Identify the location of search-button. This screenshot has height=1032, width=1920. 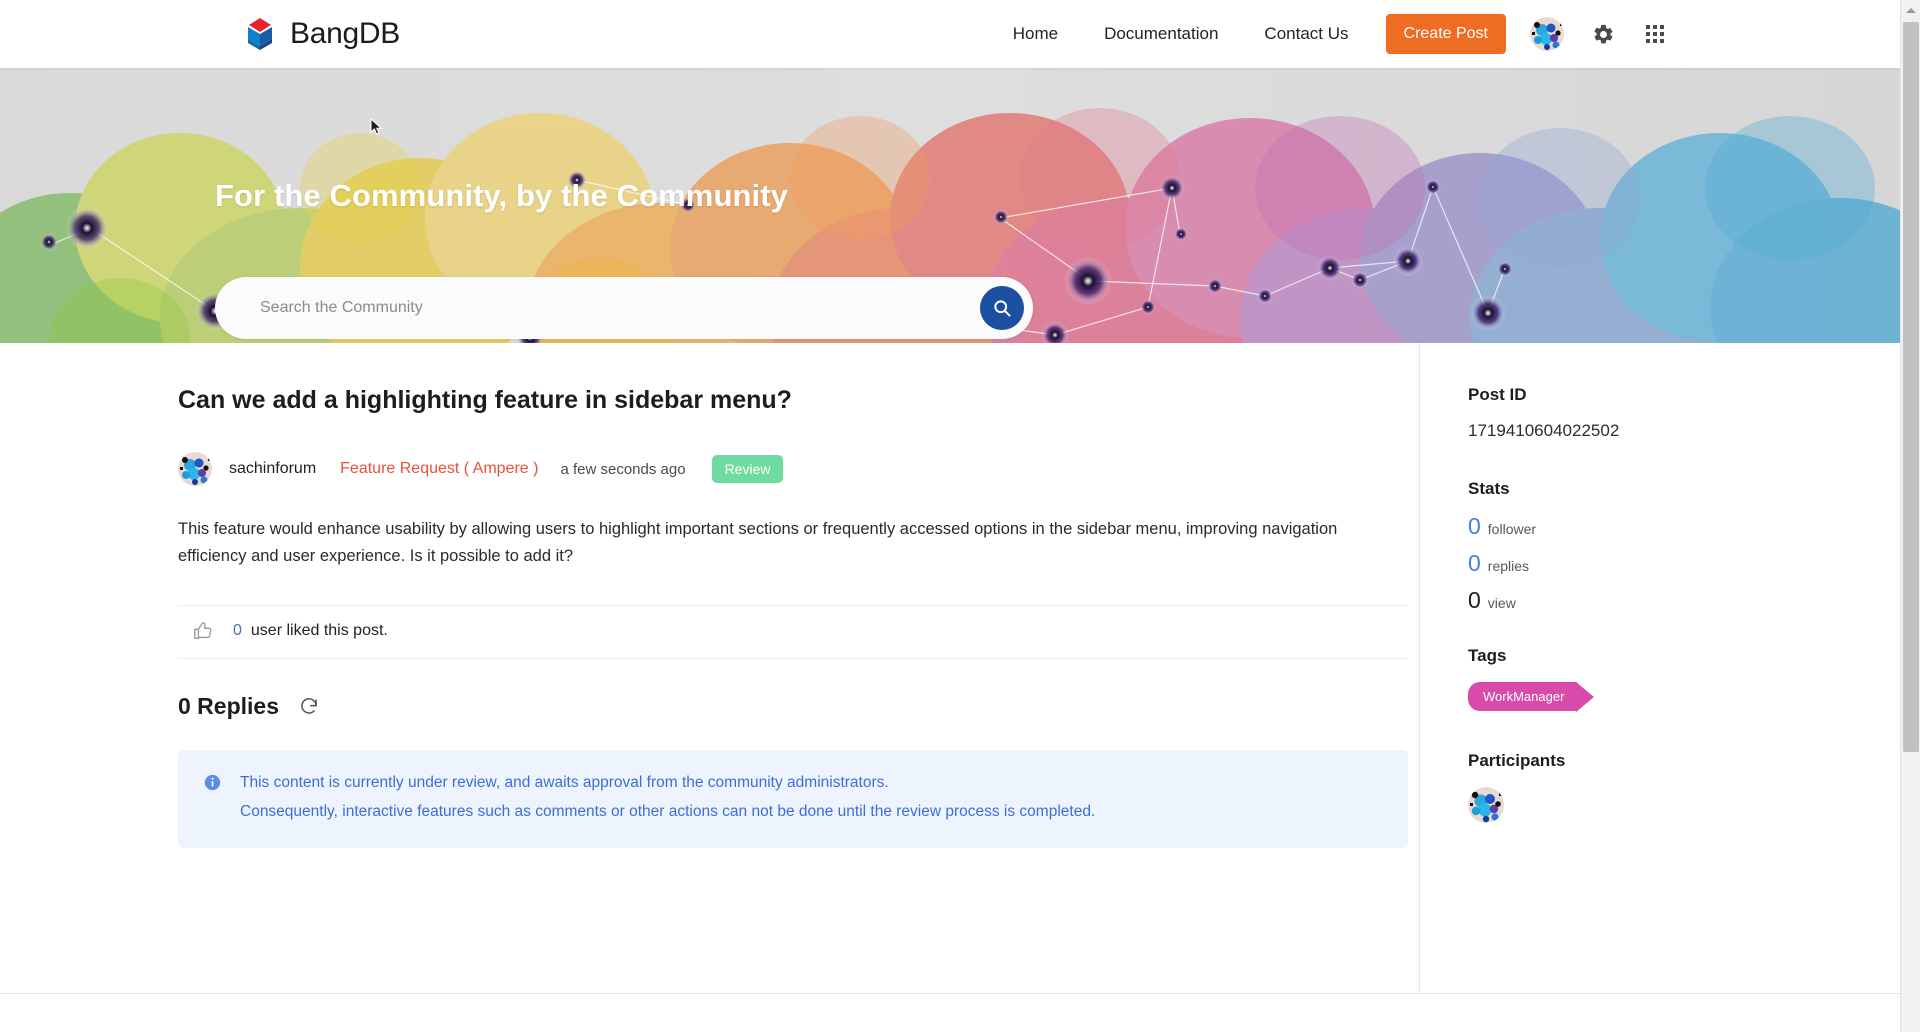
(1002, 308).